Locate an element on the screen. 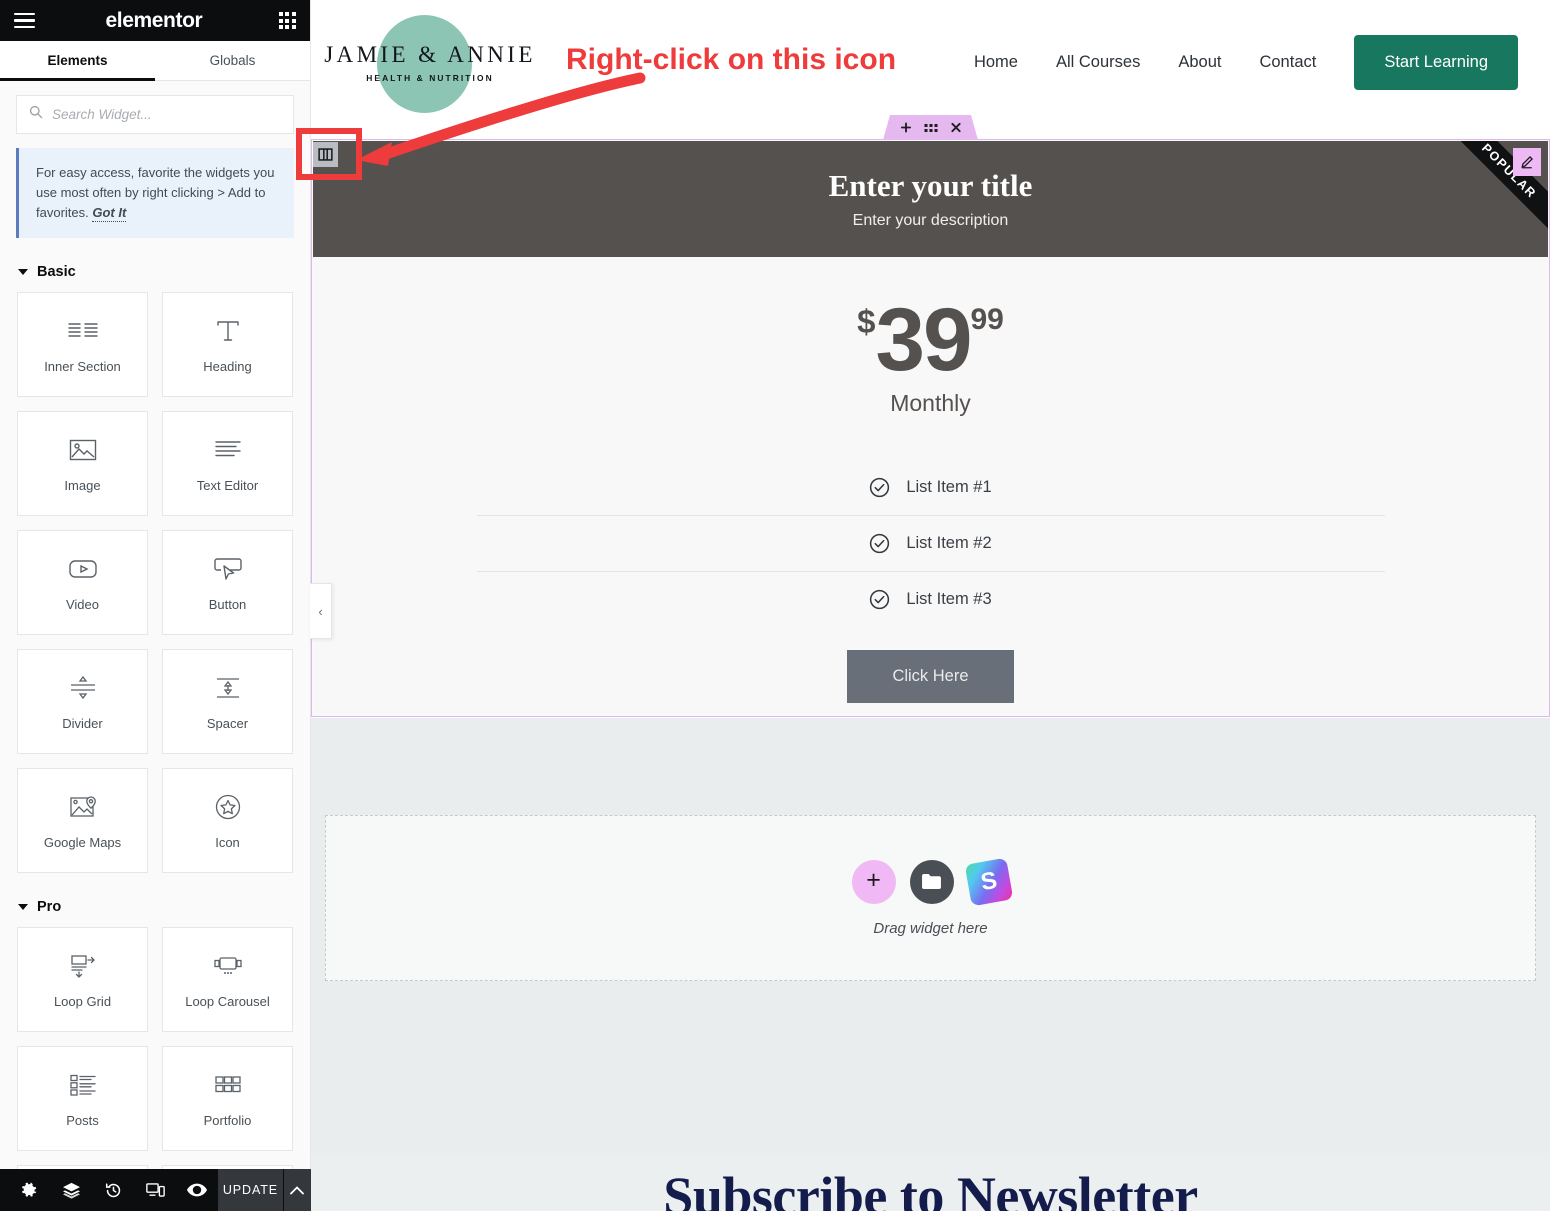 This screenshot has width=1550, height=1211. category-label: Pro is located at coordinates (49, 907).